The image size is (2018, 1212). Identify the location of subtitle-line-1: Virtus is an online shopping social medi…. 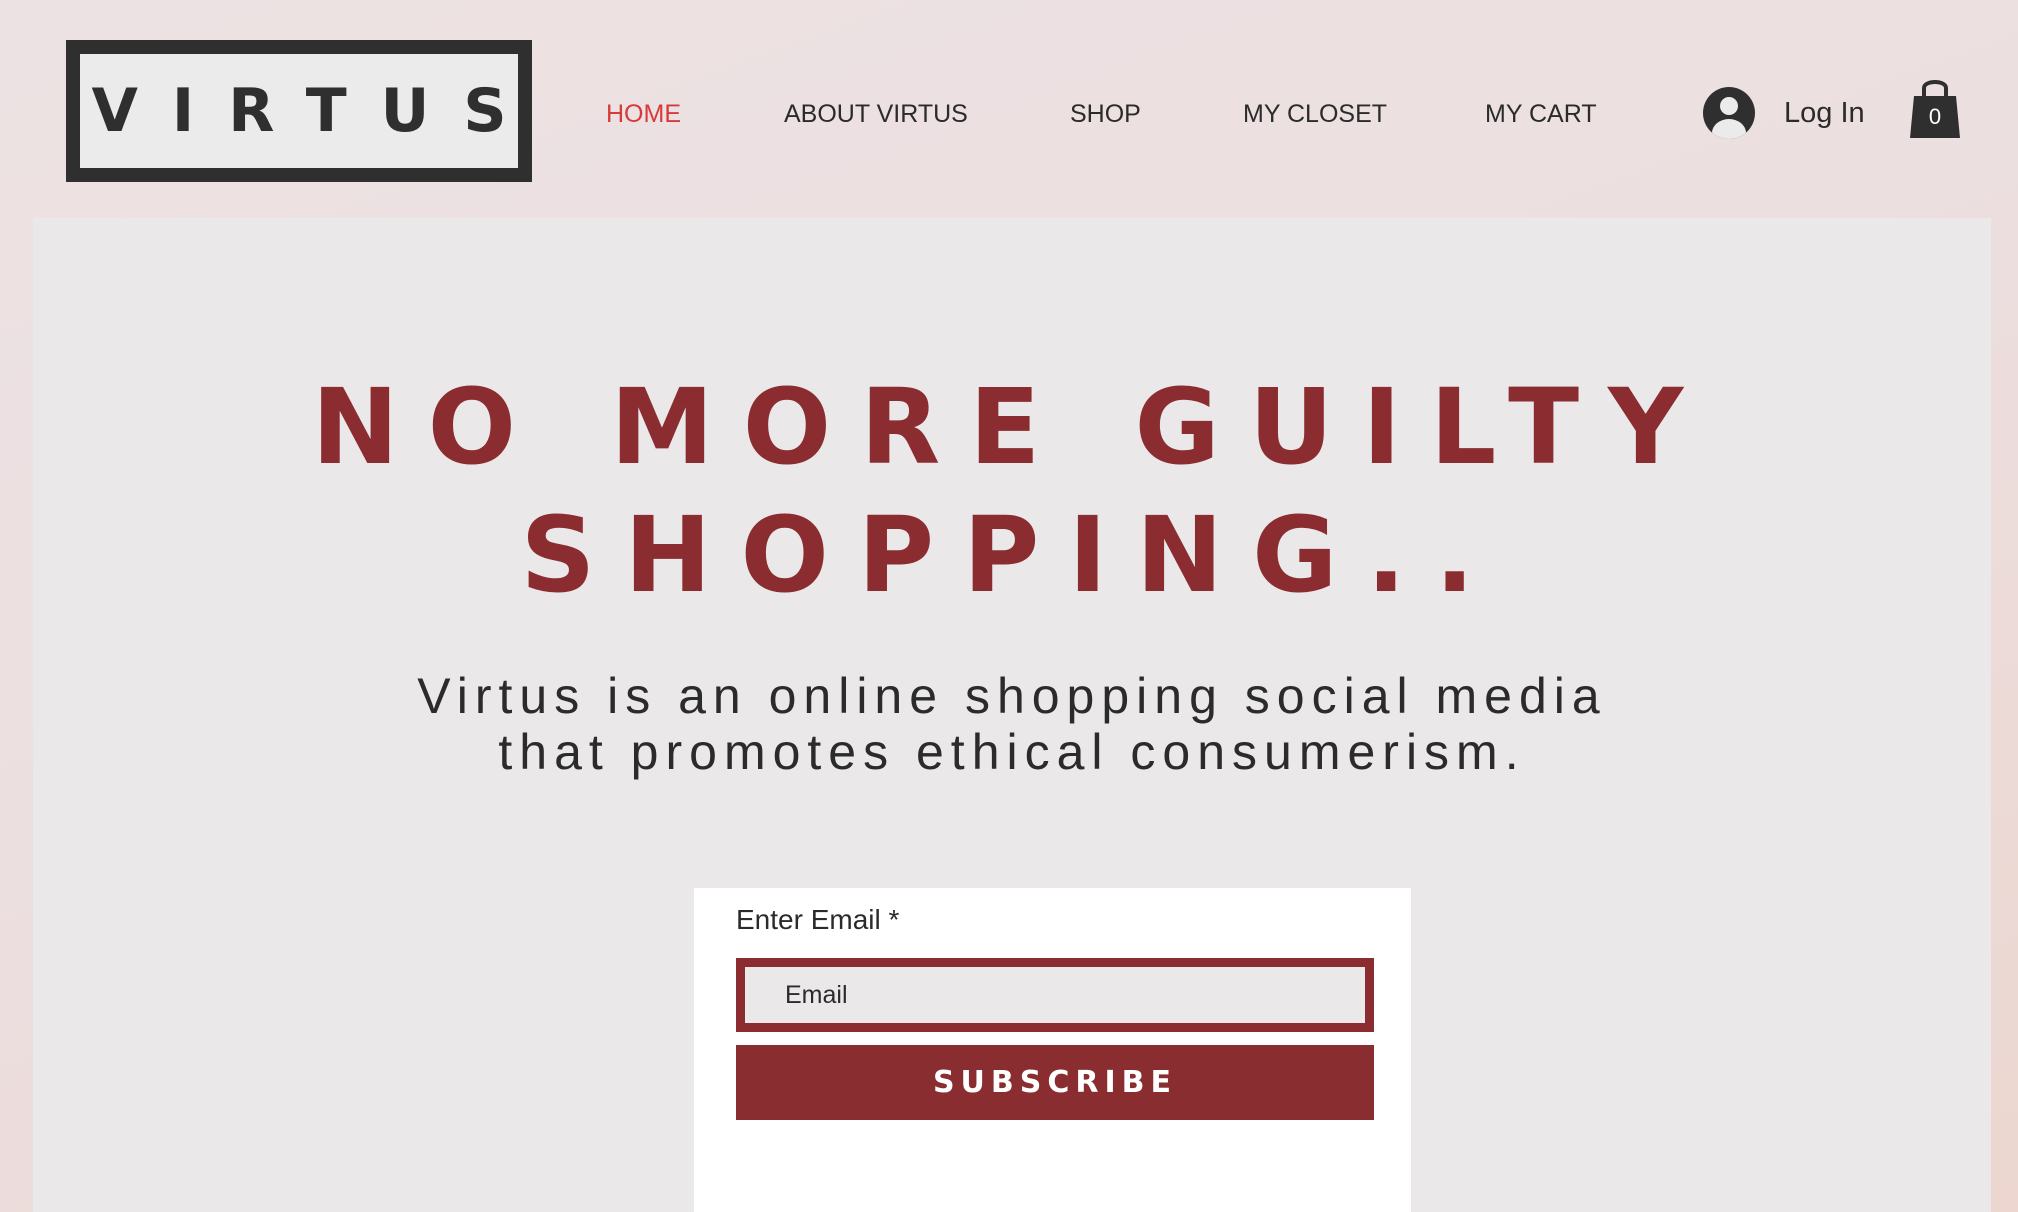
(1012, 696).